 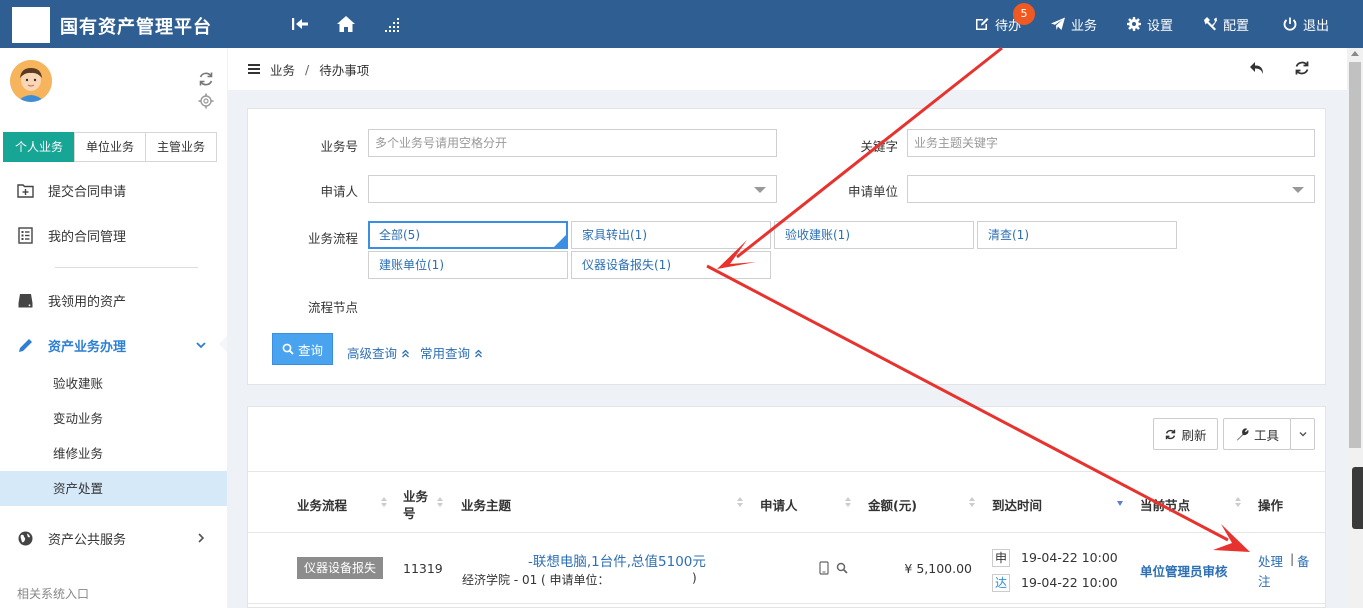 What do you see at coordinates (982, 24) in the screenshot?
I see `edit-icon` at bounding box center [982, 24].